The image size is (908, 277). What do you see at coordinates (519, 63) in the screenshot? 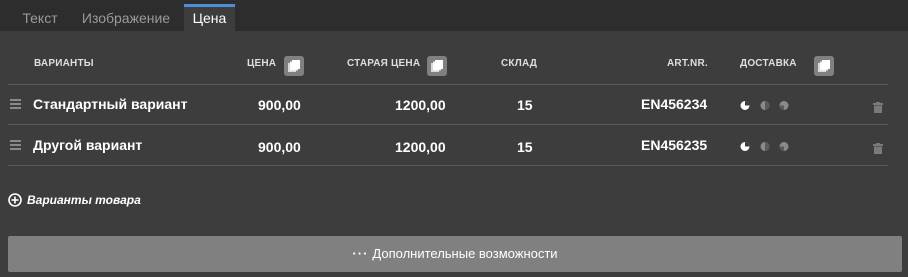
I see `header-stock: СКЛАД` at bounding box center [519, 63].